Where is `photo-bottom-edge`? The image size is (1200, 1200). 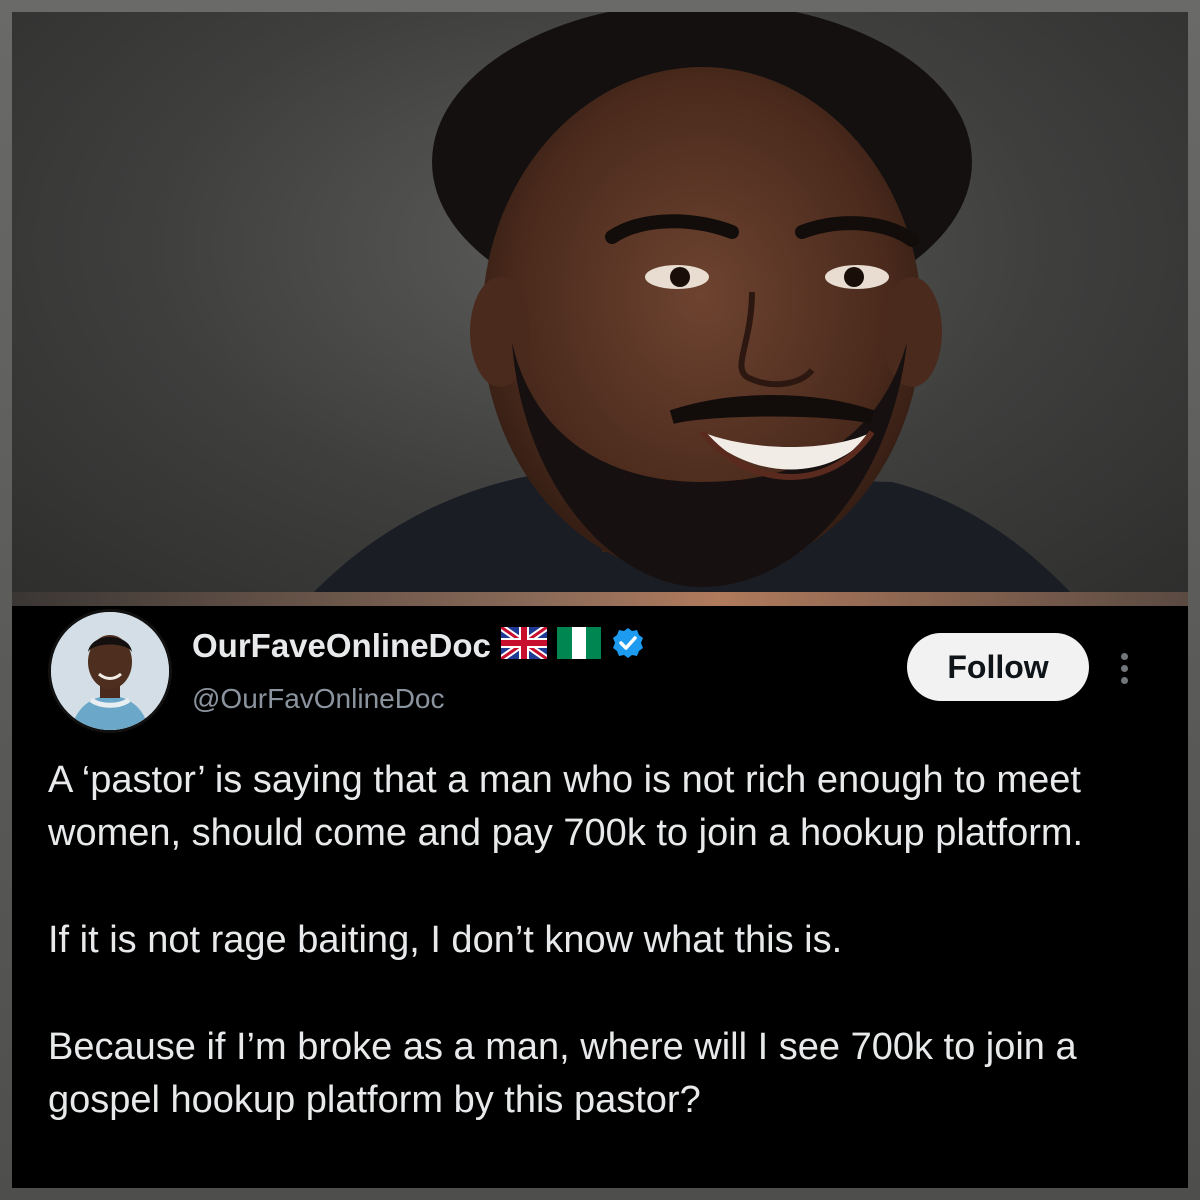
photo-bottom-edge is located at coordinates (600, 599).